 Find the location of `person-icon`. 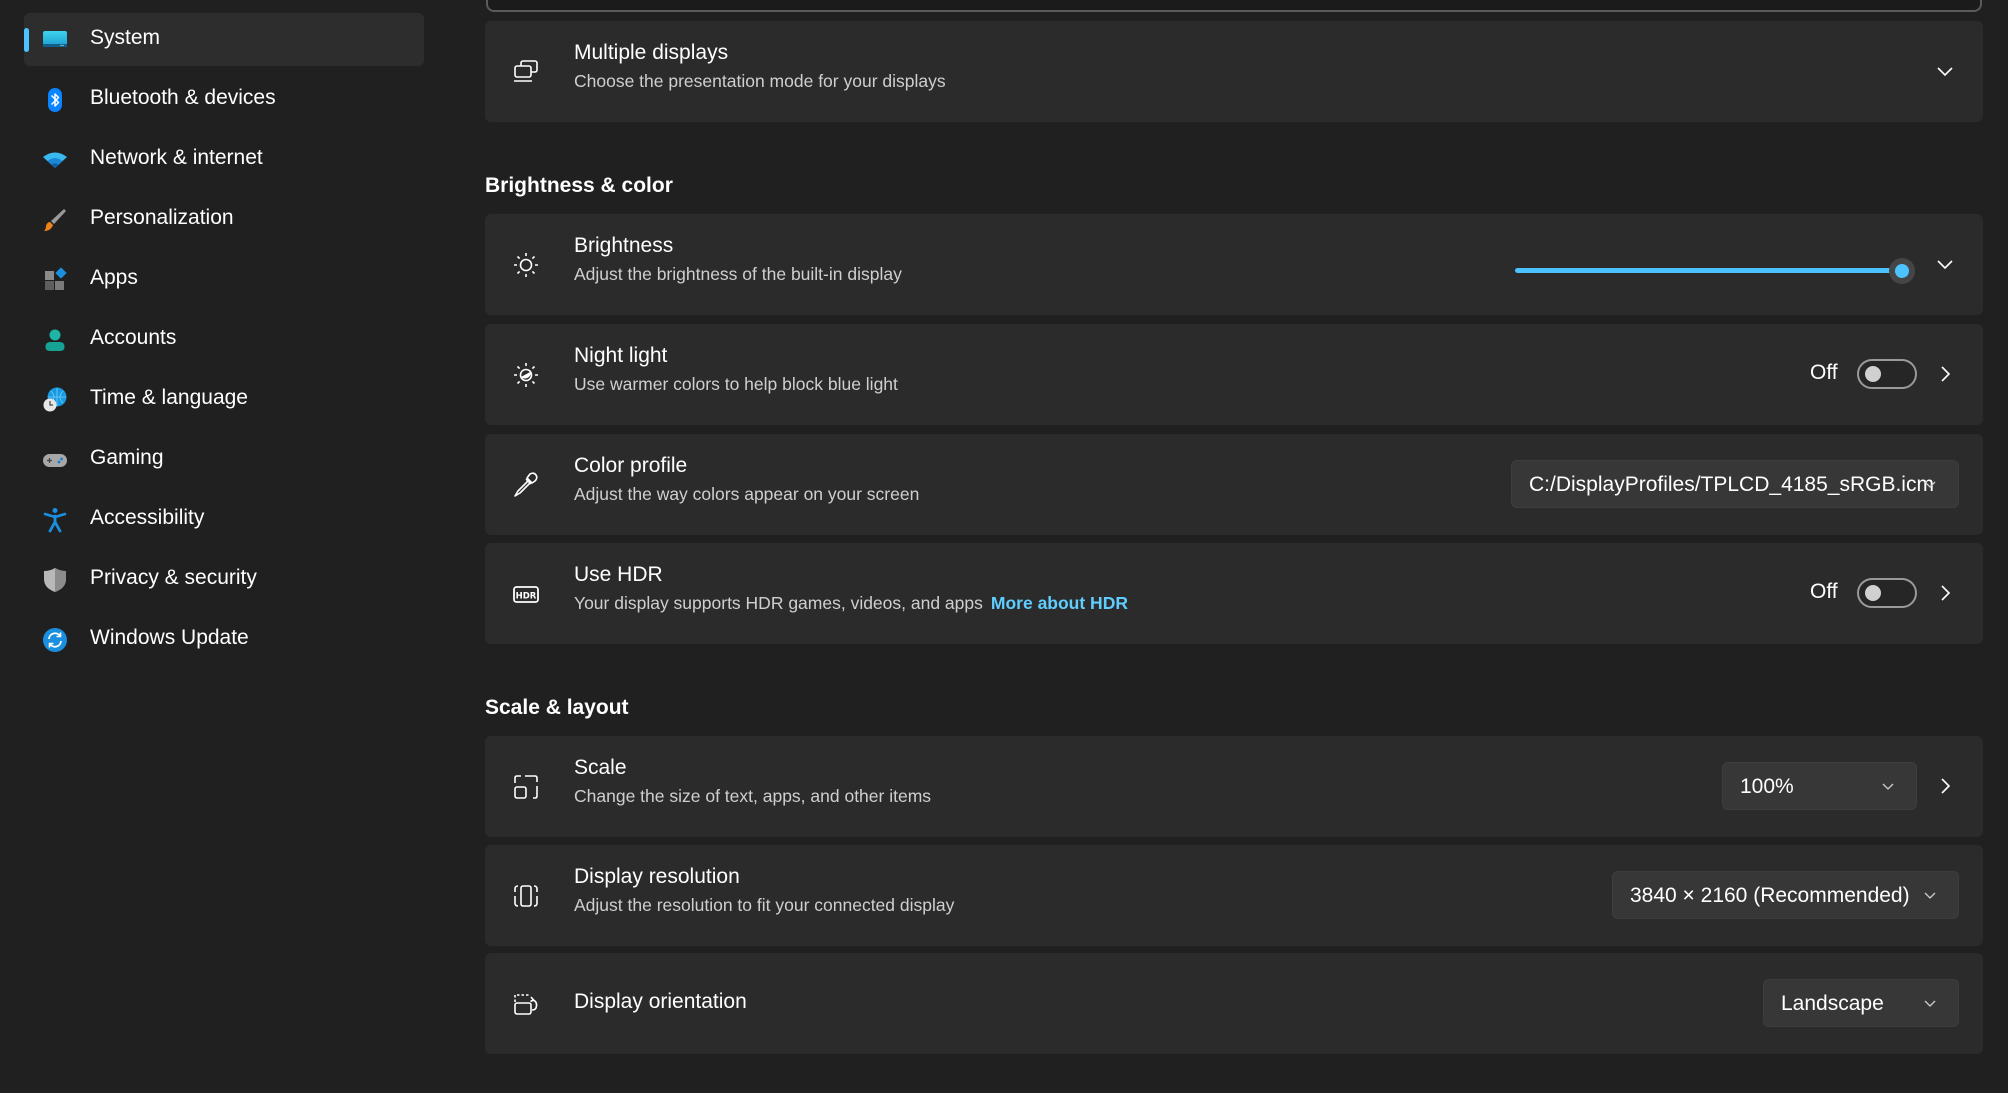

person-icon is located at coordinates (55, 340).